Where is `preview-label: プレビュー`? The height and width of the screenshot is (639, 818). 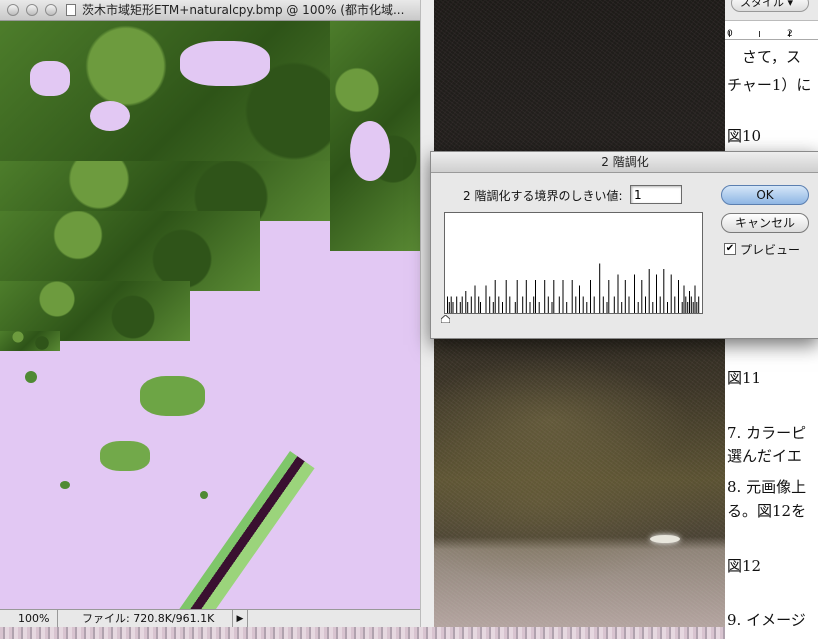
preview-label: プレビュー is located at coordinates (770, 250).